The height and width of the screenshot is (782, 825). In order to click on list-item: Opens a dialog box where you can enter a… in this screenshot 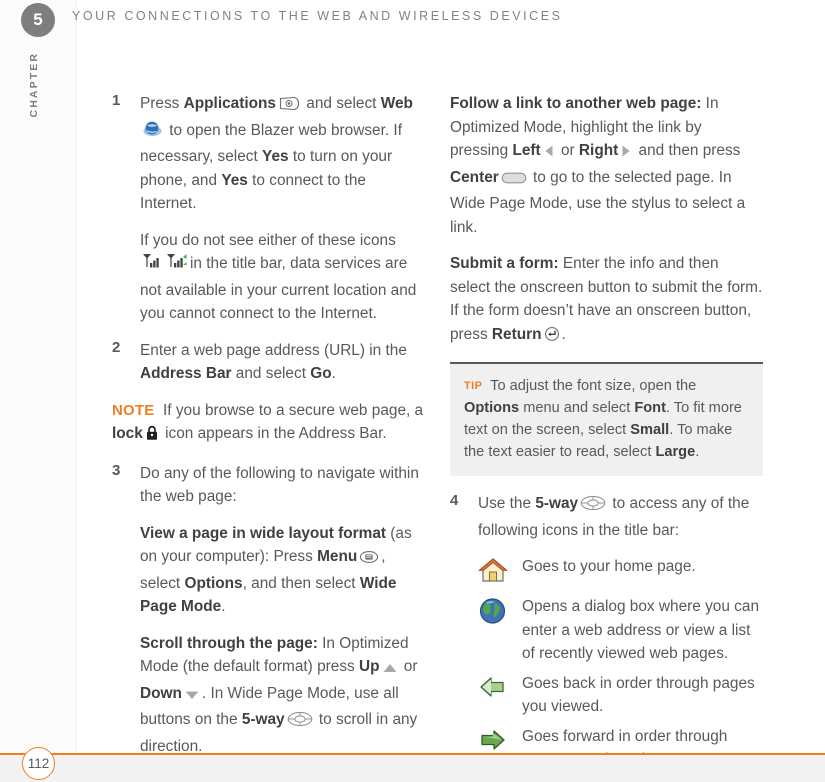, I will do `click(620, 630)`.